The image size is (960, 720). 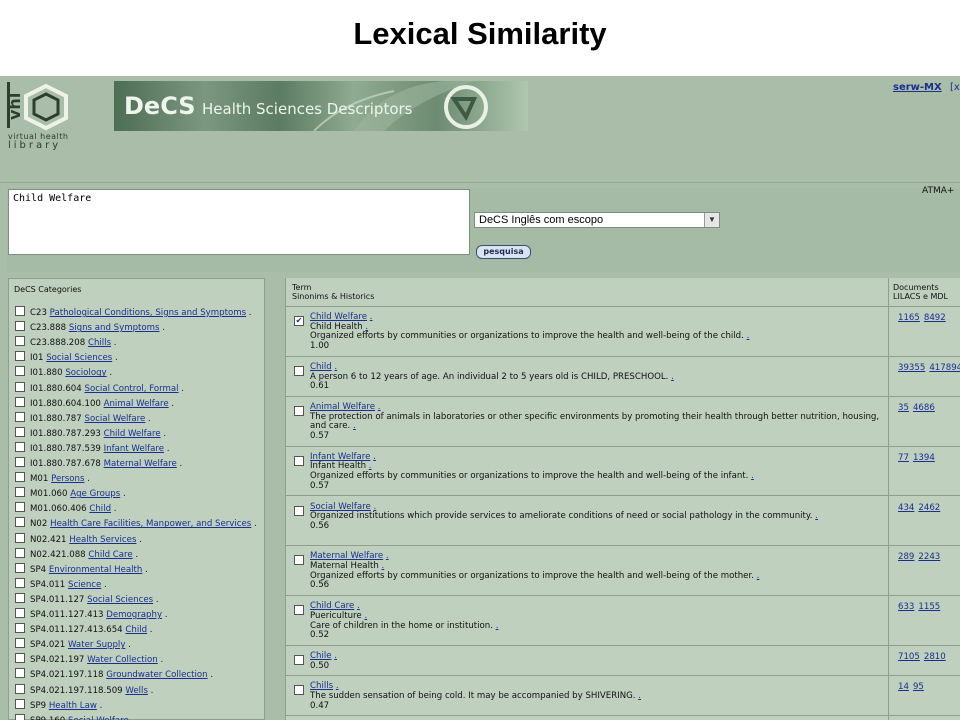 What do you see at coordinates (96, 645) in the screenshot?
I see `category-link: Water Supply` at bounding box center [96, 645].